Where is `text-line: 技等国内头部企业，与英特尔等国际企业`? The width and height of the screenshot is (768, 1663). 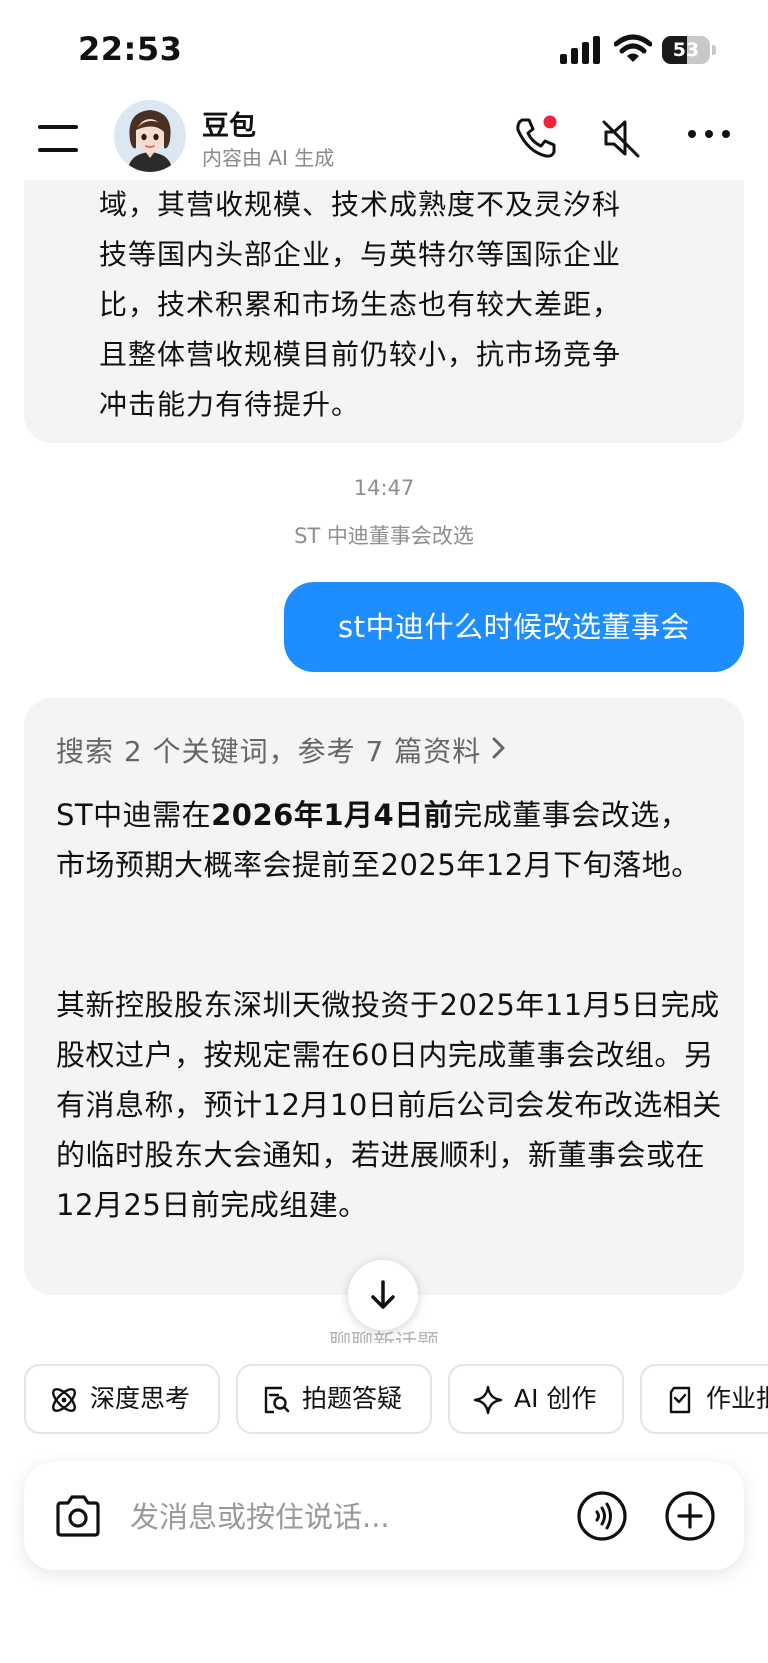
text-line: 技等国内头部企业，与英特尔等国际企业 is located at coordinates (360, 254).